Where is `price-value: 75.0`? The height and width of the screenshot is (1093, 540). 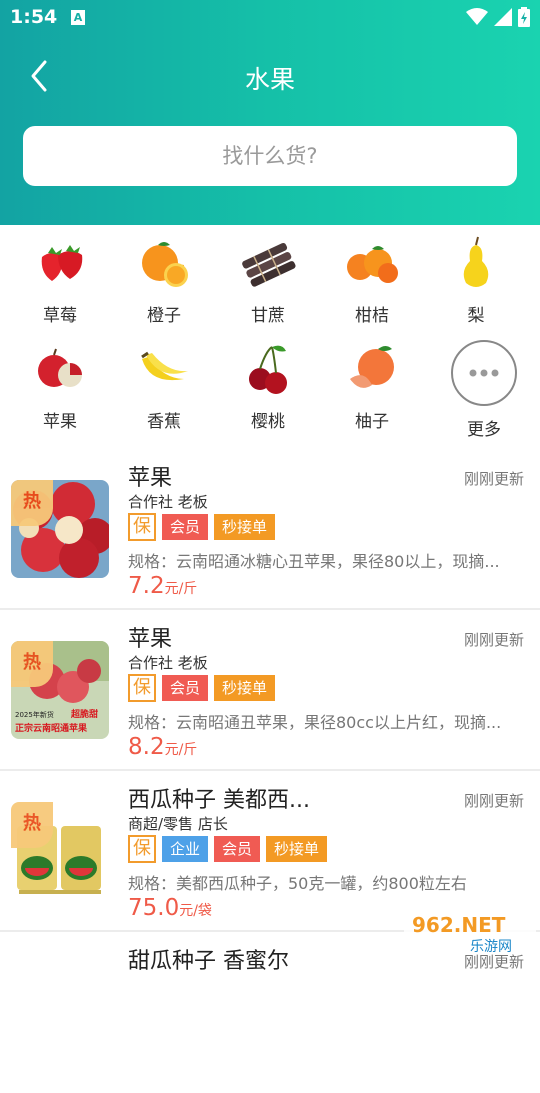
price-value: 75.0 is located at coordinates (153, 908).